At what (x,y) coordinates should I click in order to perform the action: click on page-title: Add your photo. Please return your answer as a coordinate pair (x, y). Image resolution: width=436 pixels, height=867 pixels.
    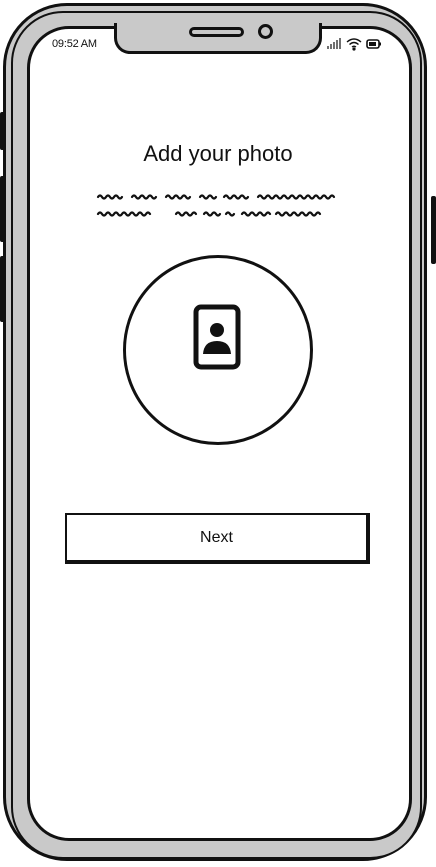
    Looking at the image, I should click on (218, 153).